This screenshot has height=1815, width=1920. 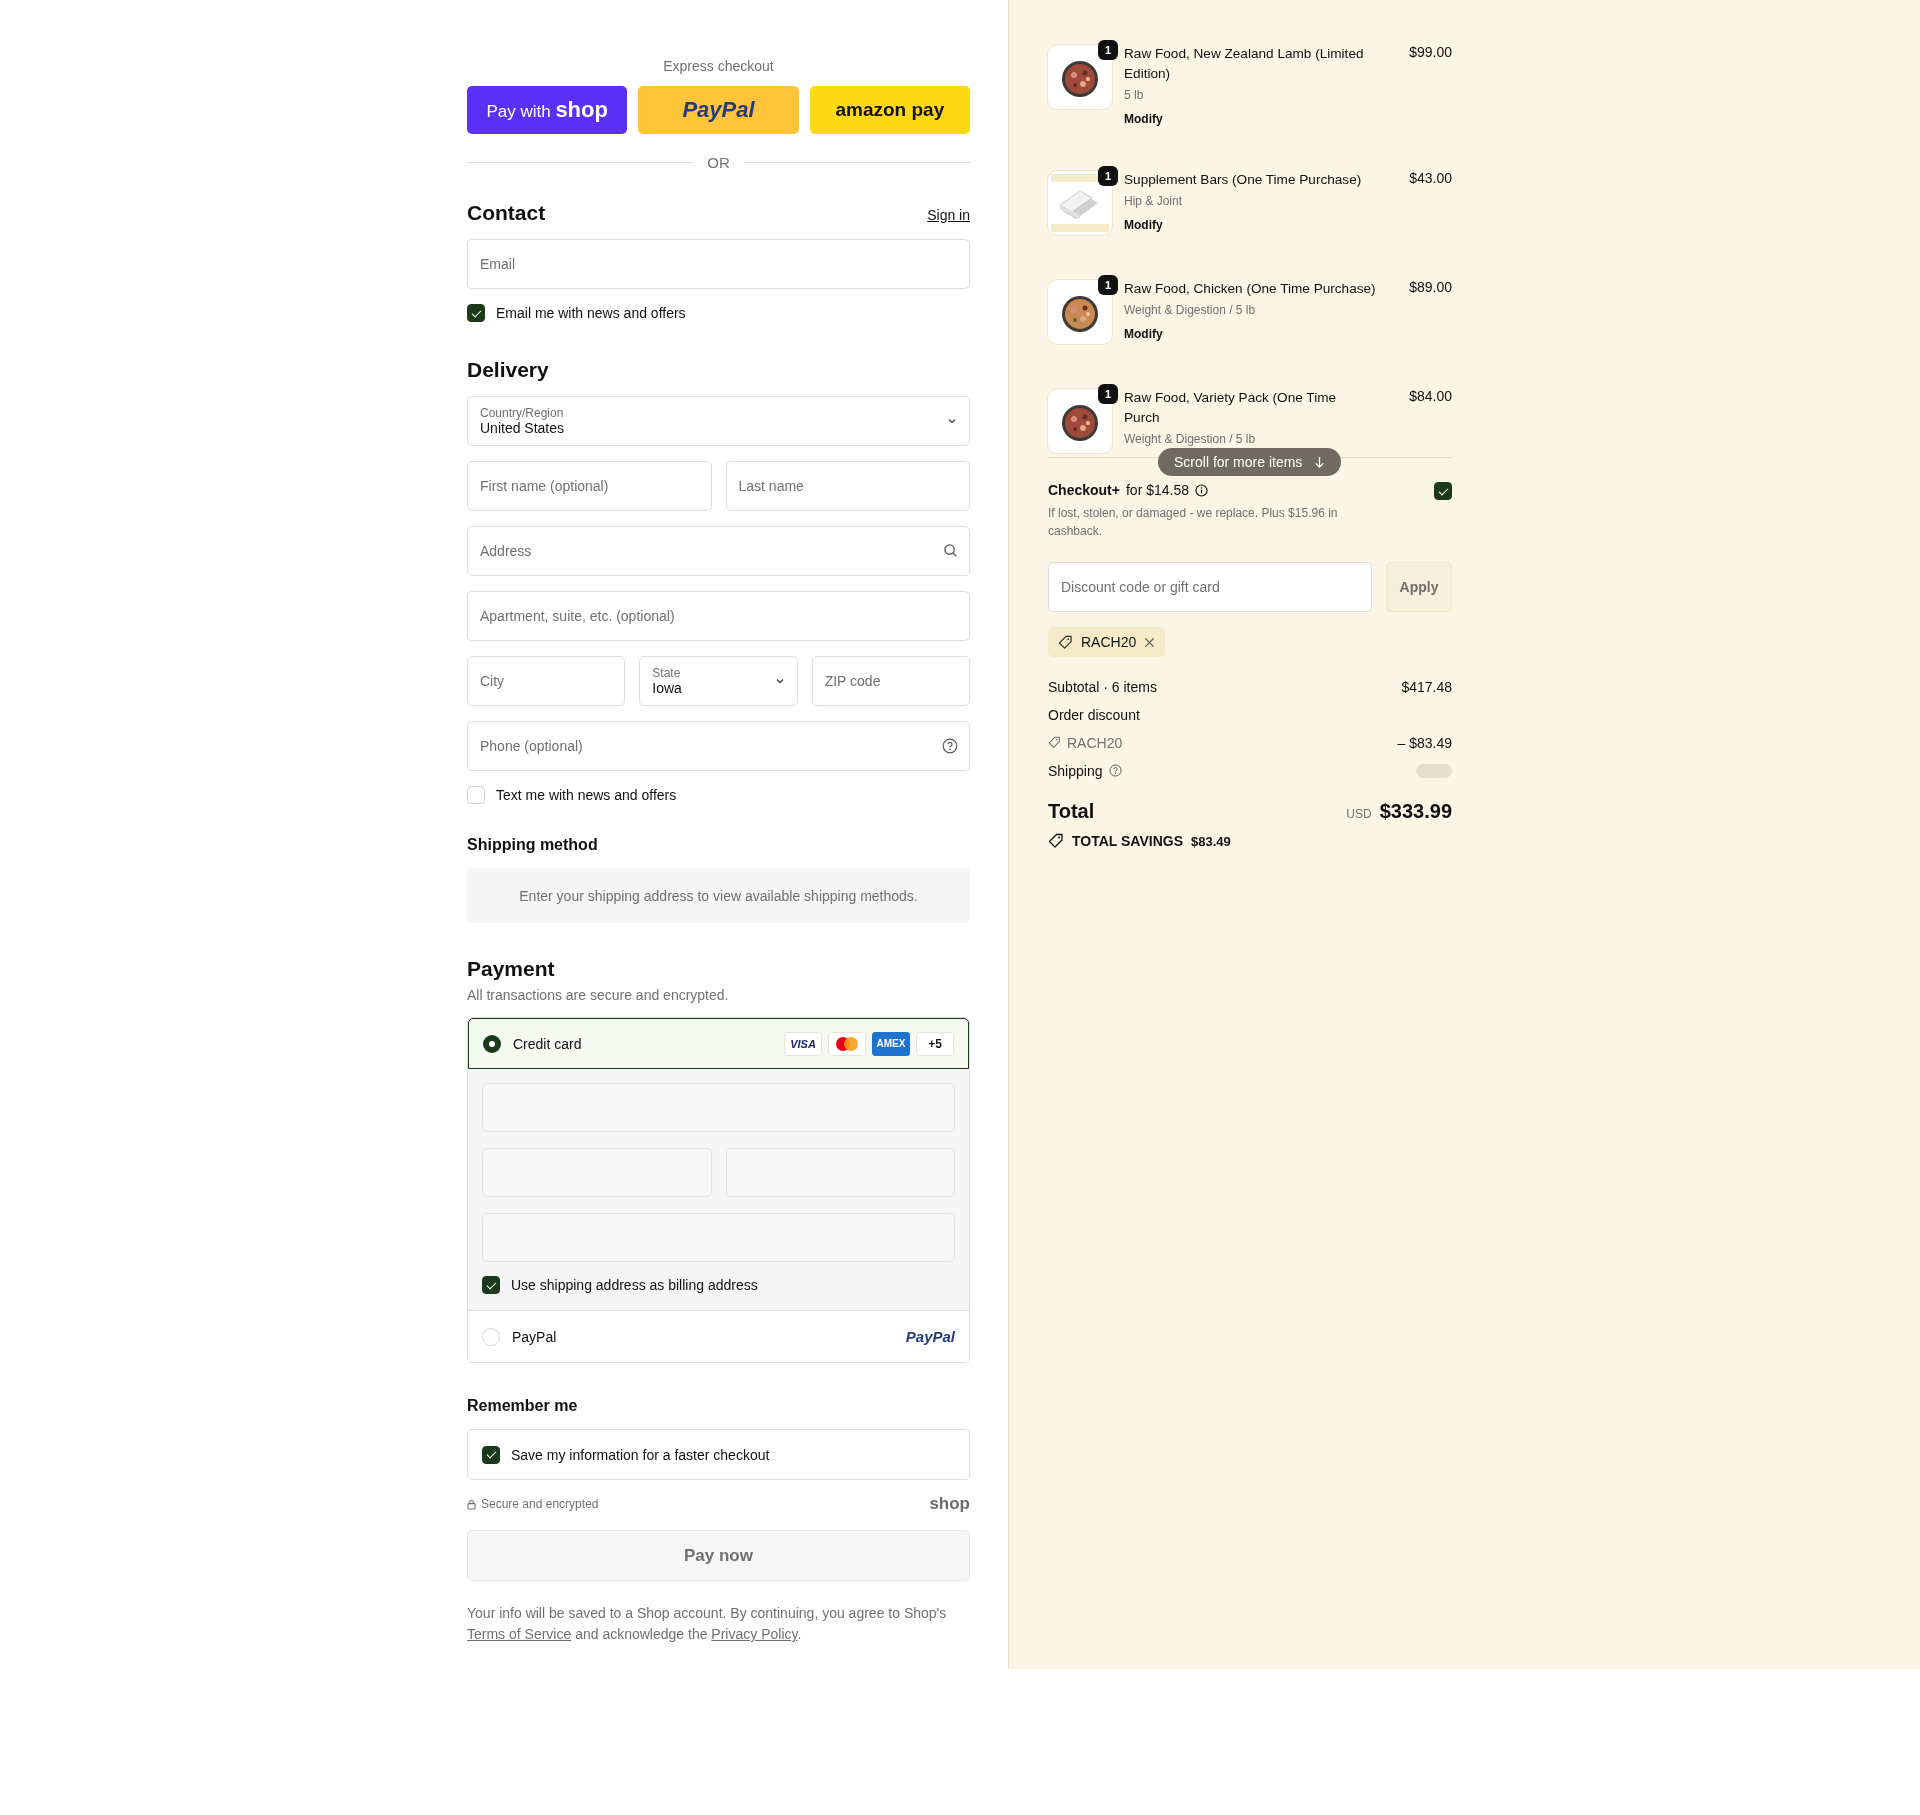 I want to click on lock-icon, so click(x=471, y=1504).